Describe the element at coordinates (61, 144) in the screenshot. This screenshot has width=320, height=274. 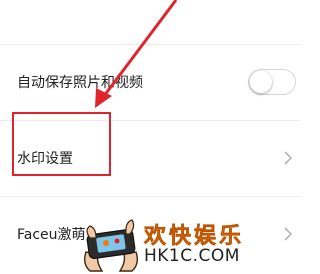
I see `highlight-box` at that location.